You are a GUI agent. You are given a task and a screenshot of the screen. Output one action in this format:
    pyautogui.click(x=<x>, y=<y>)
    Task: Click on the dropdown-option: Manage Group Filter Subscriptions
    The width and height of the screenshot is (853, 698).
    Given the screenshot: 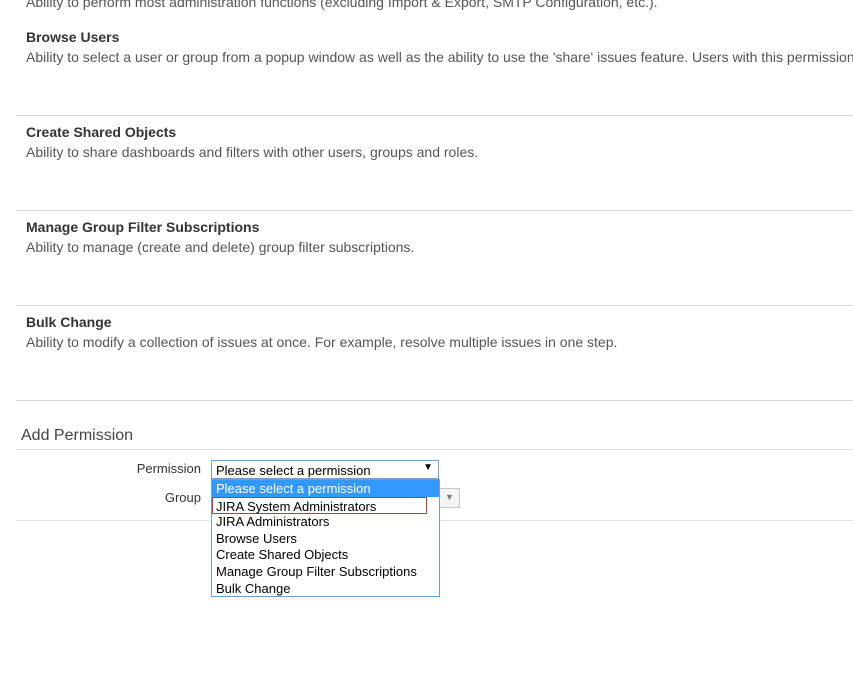 What is the action you would take?
    pyautogui.click(x=325, y=571)
    